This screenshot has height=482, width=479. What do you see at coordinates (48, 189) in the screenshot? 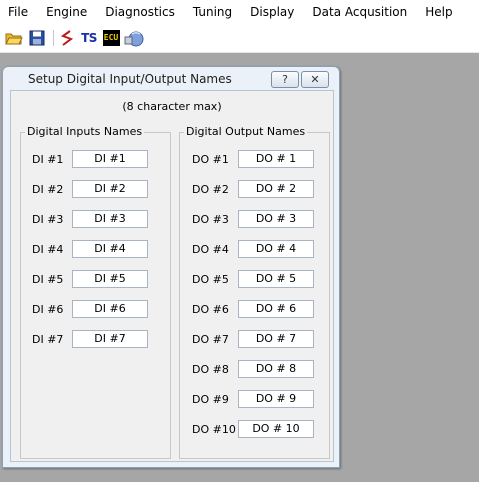
I see `di-2-label: DI #2` at bounding box center [48, 189].